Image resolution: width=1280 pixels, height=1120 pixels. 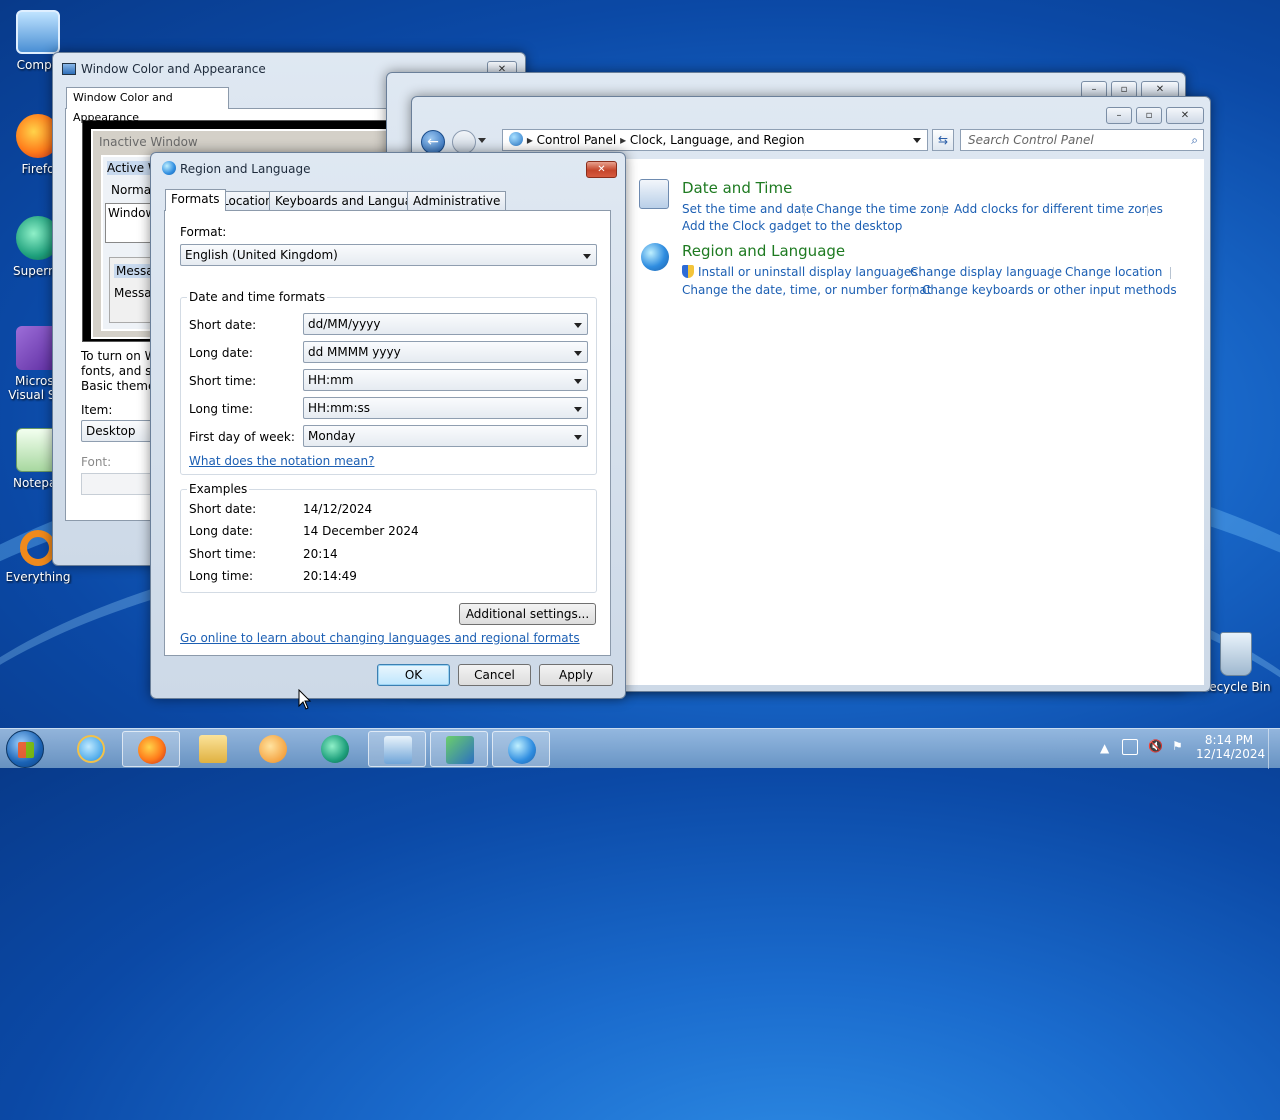 What do you see at coordinates (433, 142) in the screenshot?
I see `back-button: ←` at bounding box center [433, 142].